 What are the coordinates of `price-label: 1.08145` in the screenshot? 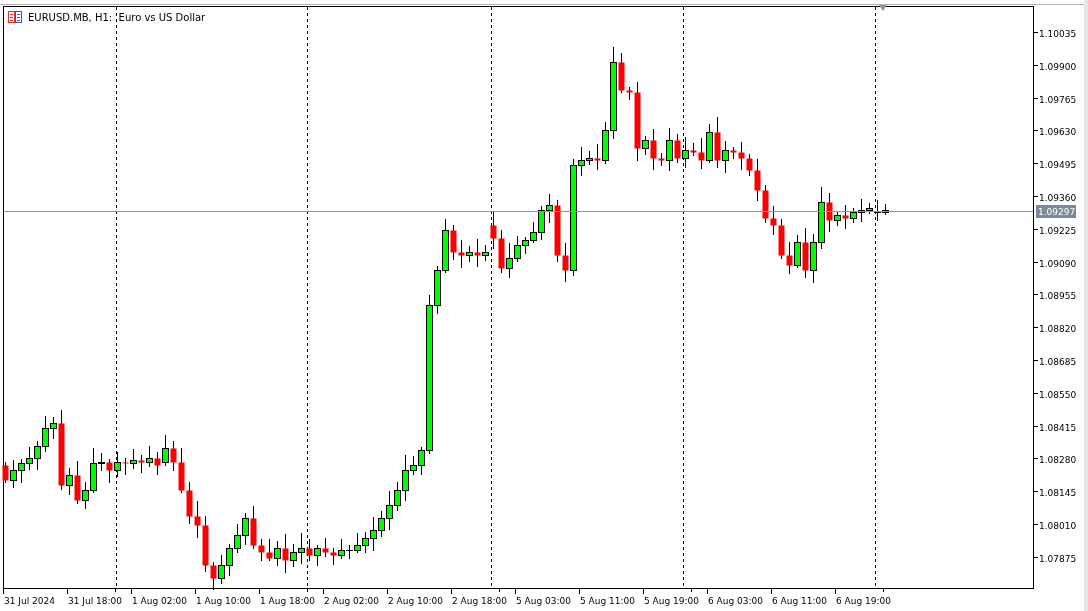 It's located at (1058, 492).